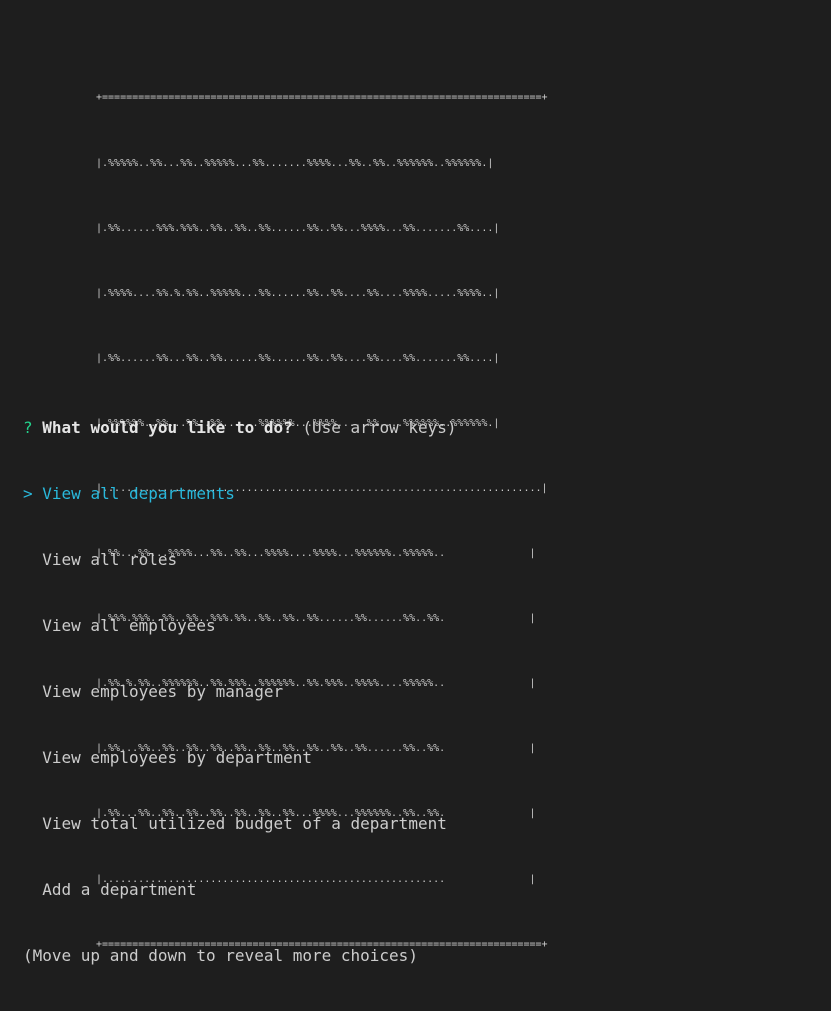  I want to click on choice-label: View all roles, so click(110, 559).